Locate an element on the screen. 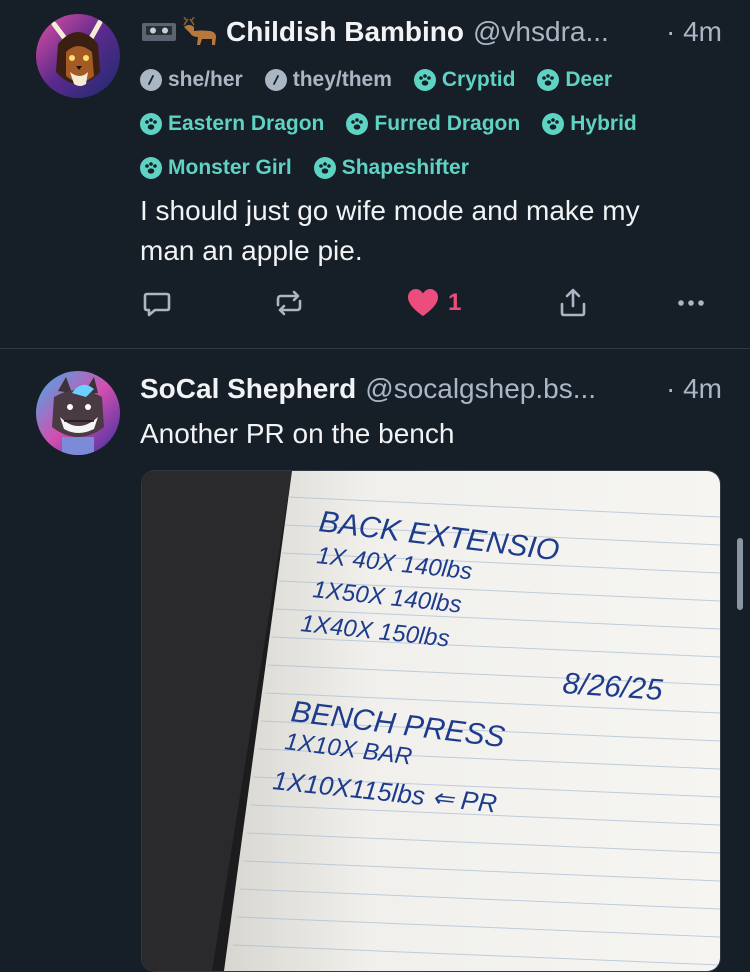  author-row: Childish Bambino @vhsdra... · 4m is located at coordinates (431, 32).